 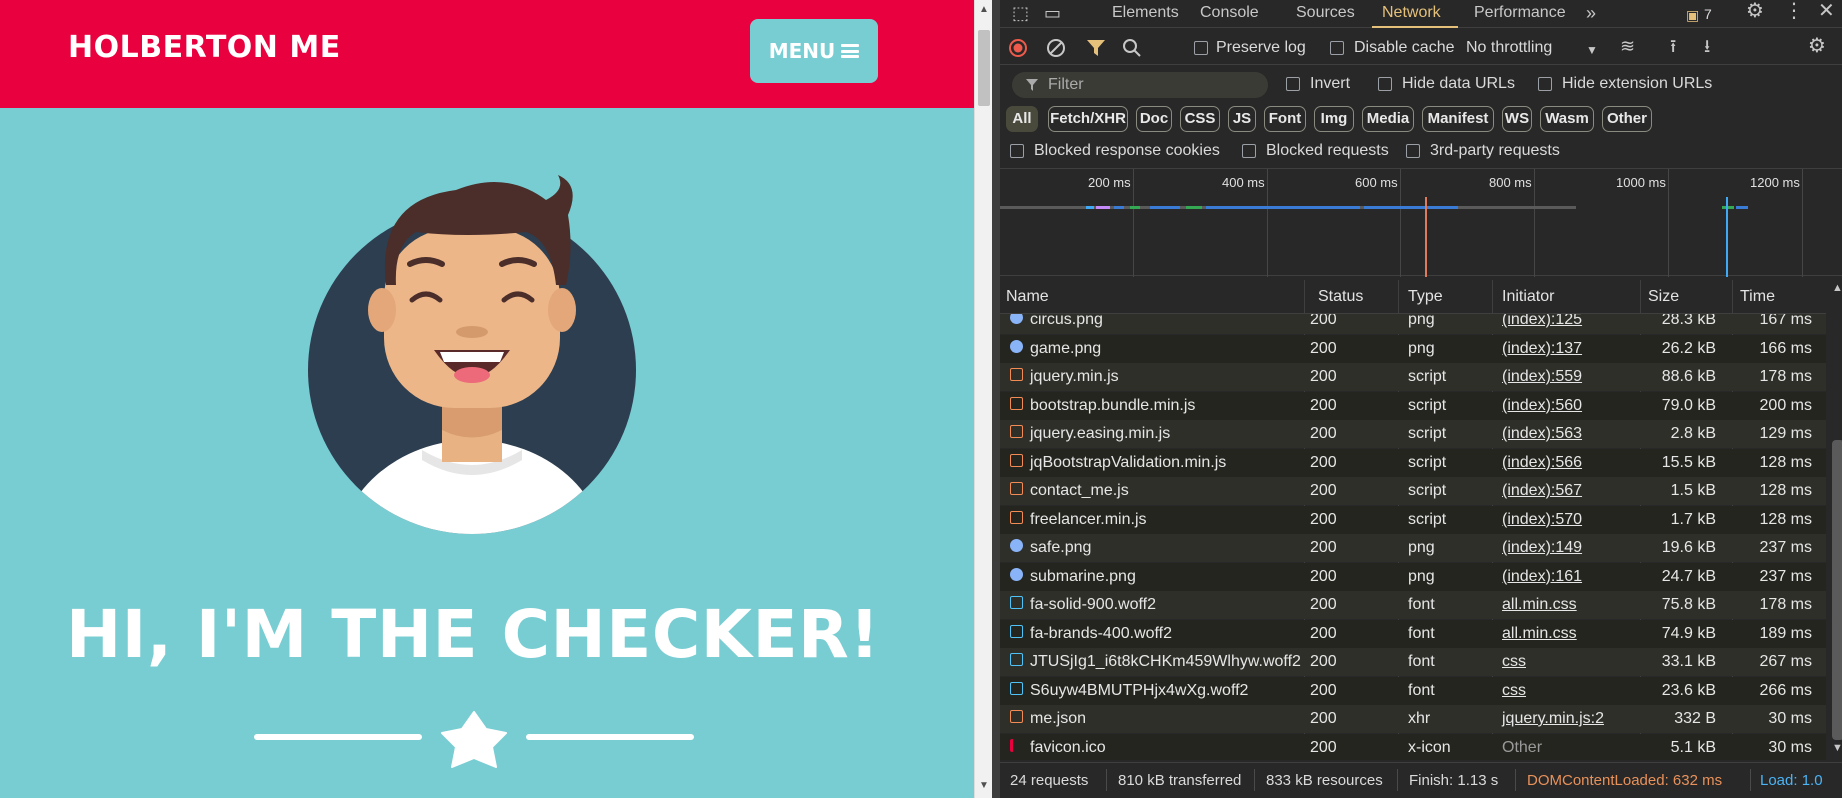 What do you see at coordinates (1337, 48) in the screenshot?
I see `disable-cache-checkbox` at bounding box center [1337, 48].